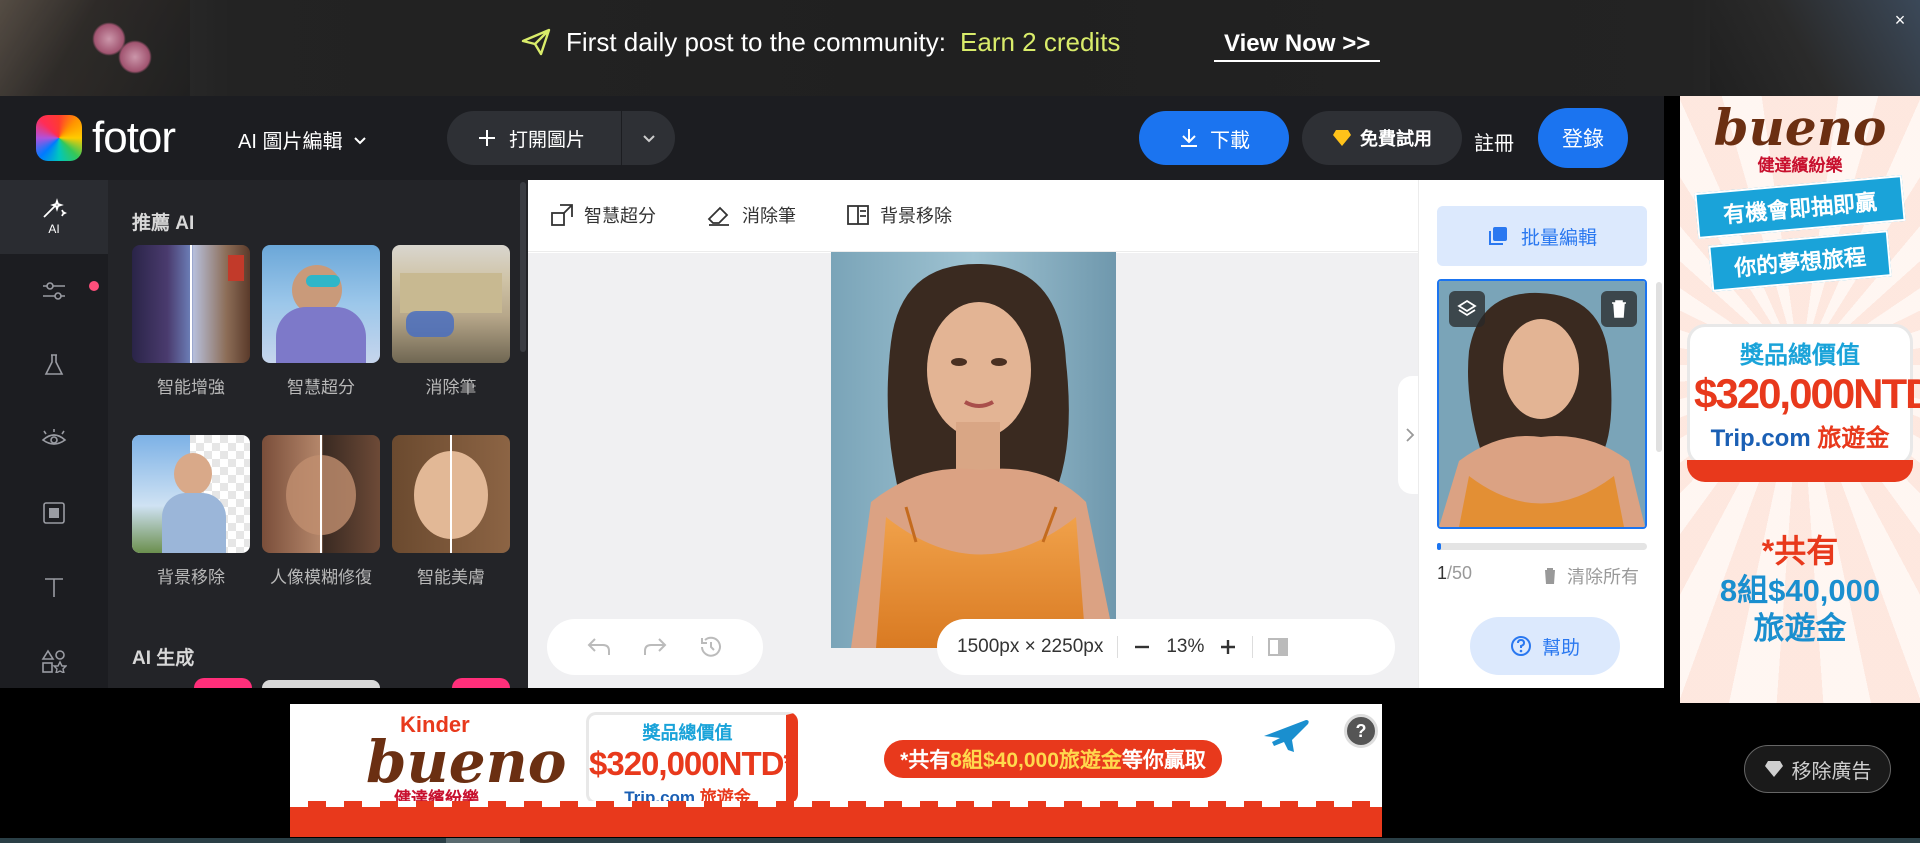 Image resolution: width=1920 pixels, height=843 pixels. What do you see at coordinates (1831, 771) in the screenshot?
I see `remove-ads-label: 移除廣告` at bounding box center [1831, 771].